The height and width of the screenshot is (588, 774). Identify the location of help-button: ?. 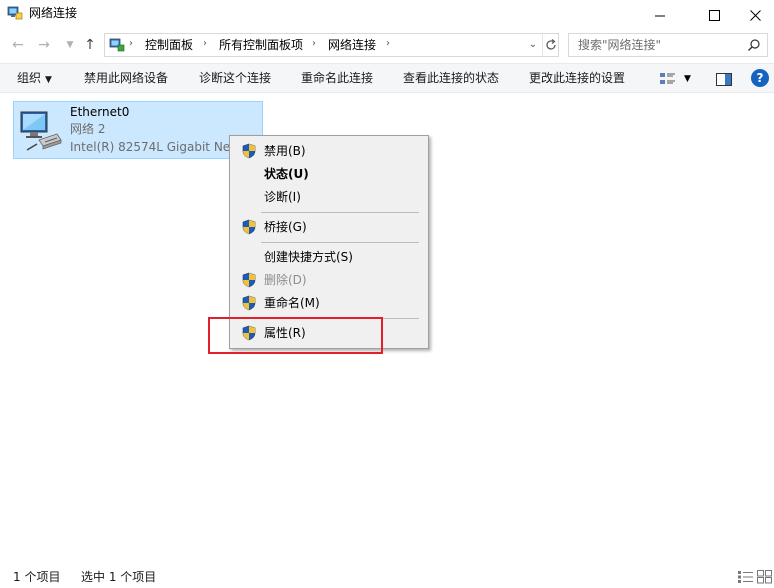
(760, 78).